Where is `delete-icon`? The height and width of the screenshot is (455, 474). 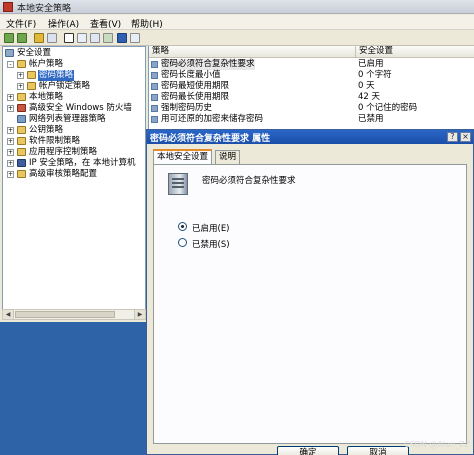 delete-icon is located at coordinates (69, 38).